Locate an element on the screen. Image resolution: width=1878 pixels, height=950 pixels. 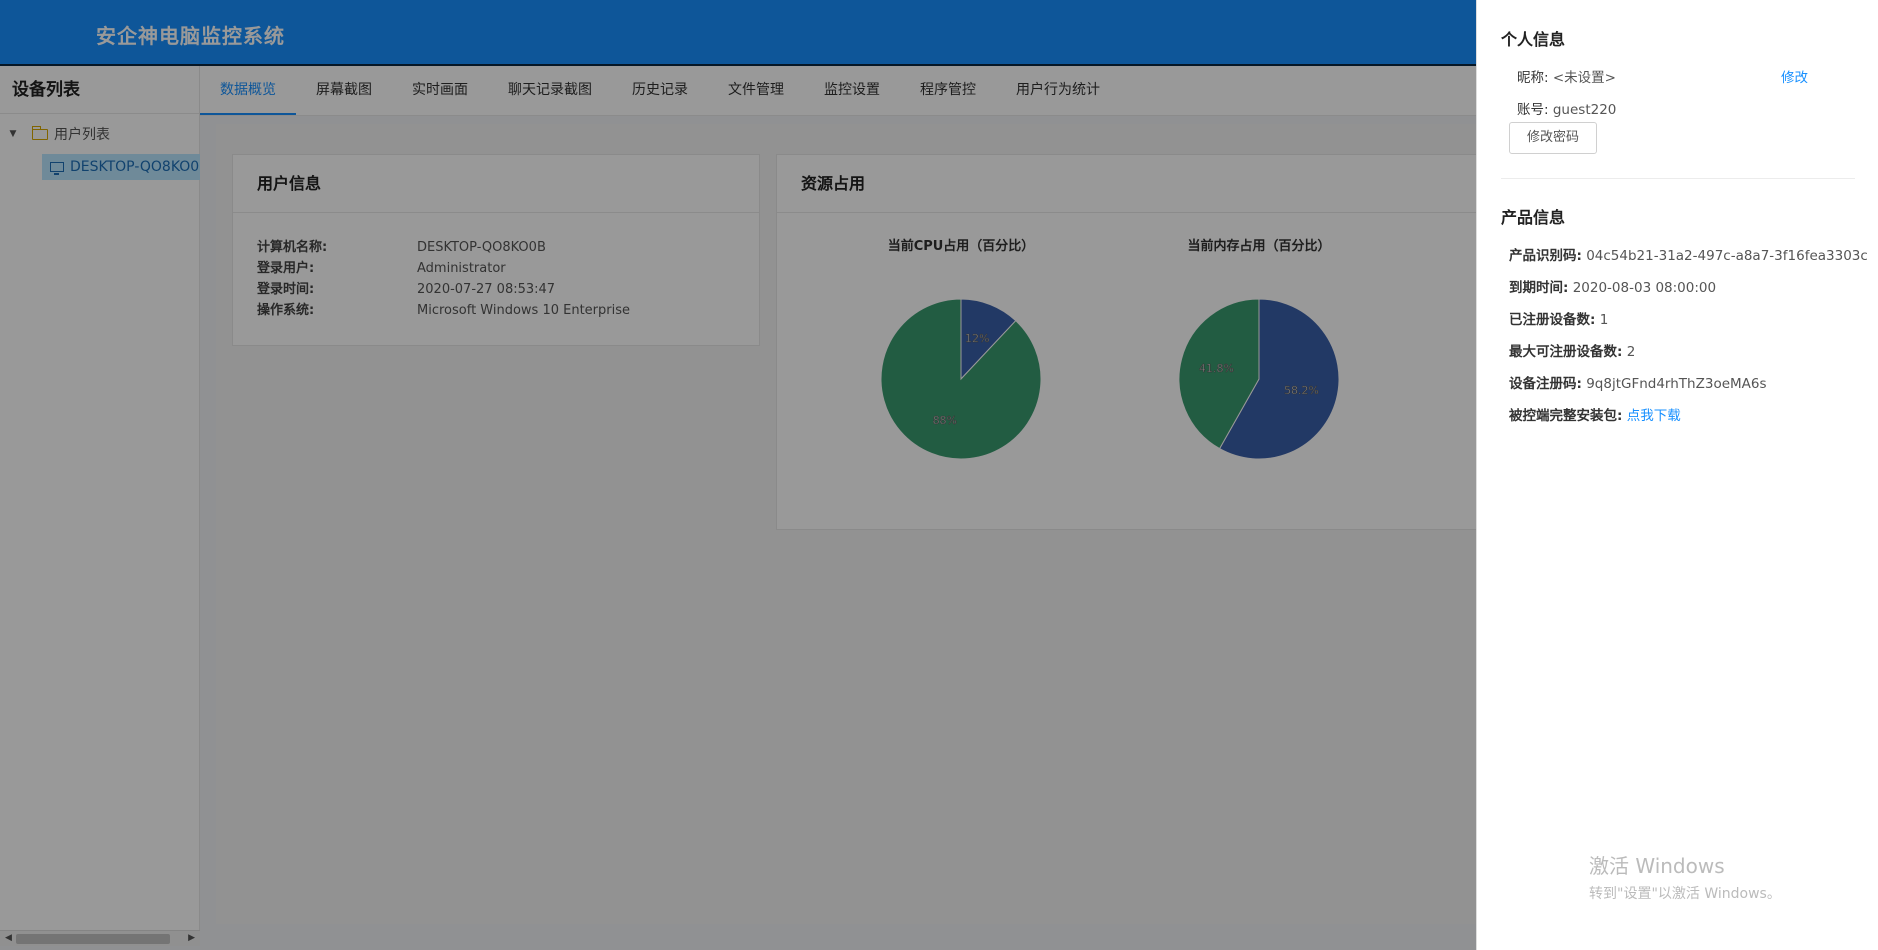
registered-key: 已注册设备数: is located at coordinates (1552, 320).